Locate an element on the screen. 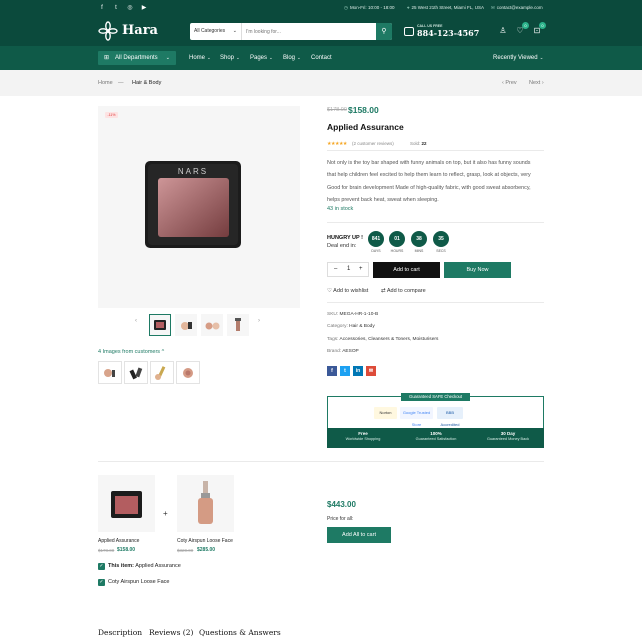 This screenshot has height=637, width=642. bundle-item-name: Coty Airspun Loose Face is located at coordinates (205, 541).